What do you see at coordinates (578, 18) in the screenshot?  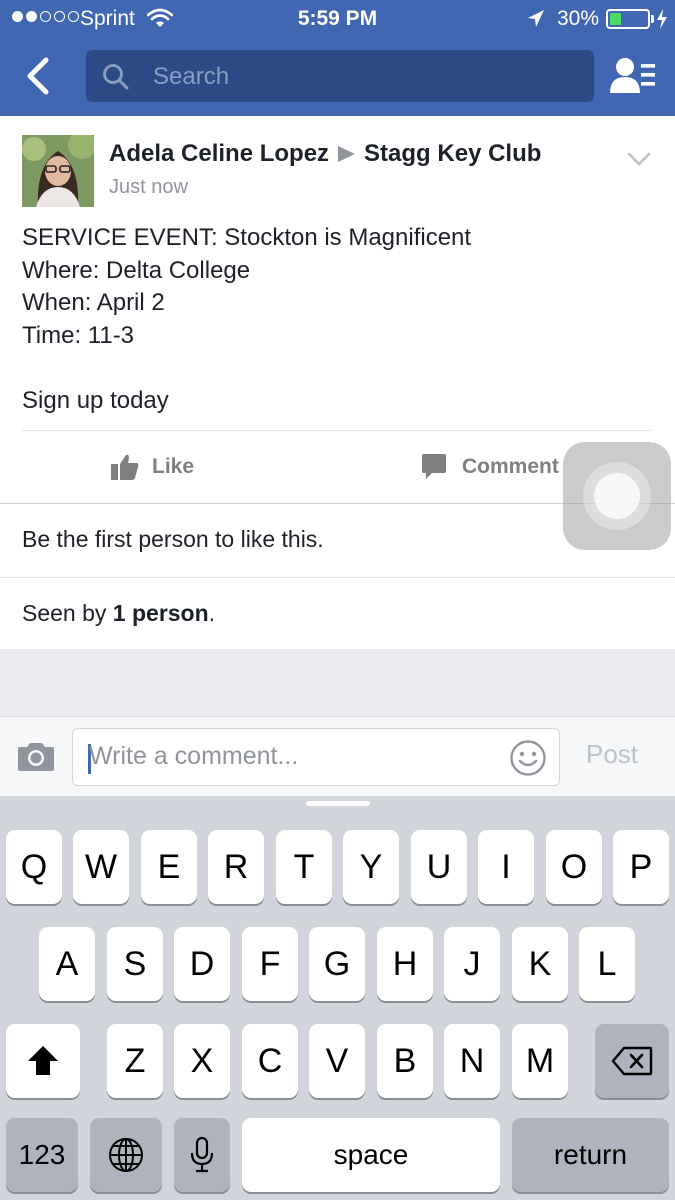 I see `battery-percent: 30%` at bounding box center [578, 18].